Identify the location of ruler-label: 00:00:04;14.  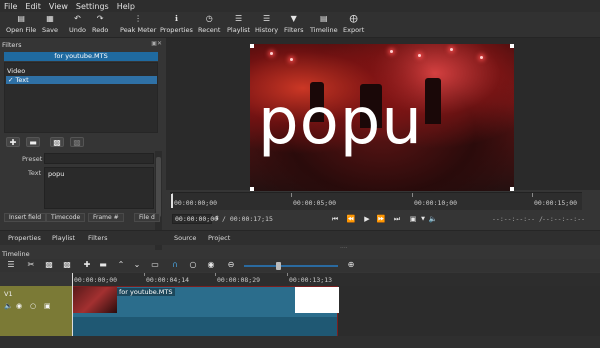
(168, 280).